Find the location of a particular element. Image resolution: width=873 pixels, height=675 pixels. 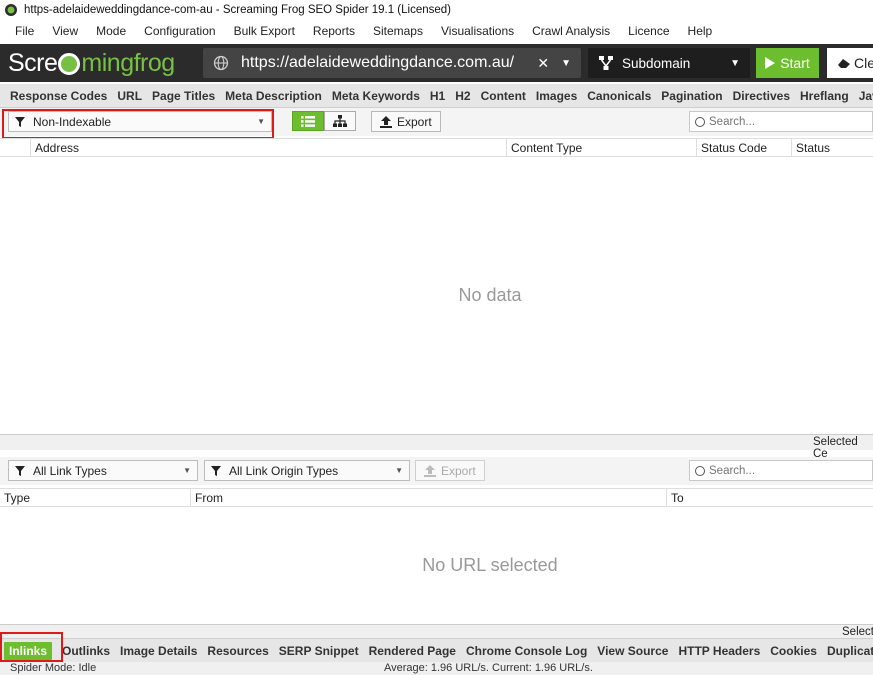

tab-hreflang: Hreflang is located at coordinates (824, 96).